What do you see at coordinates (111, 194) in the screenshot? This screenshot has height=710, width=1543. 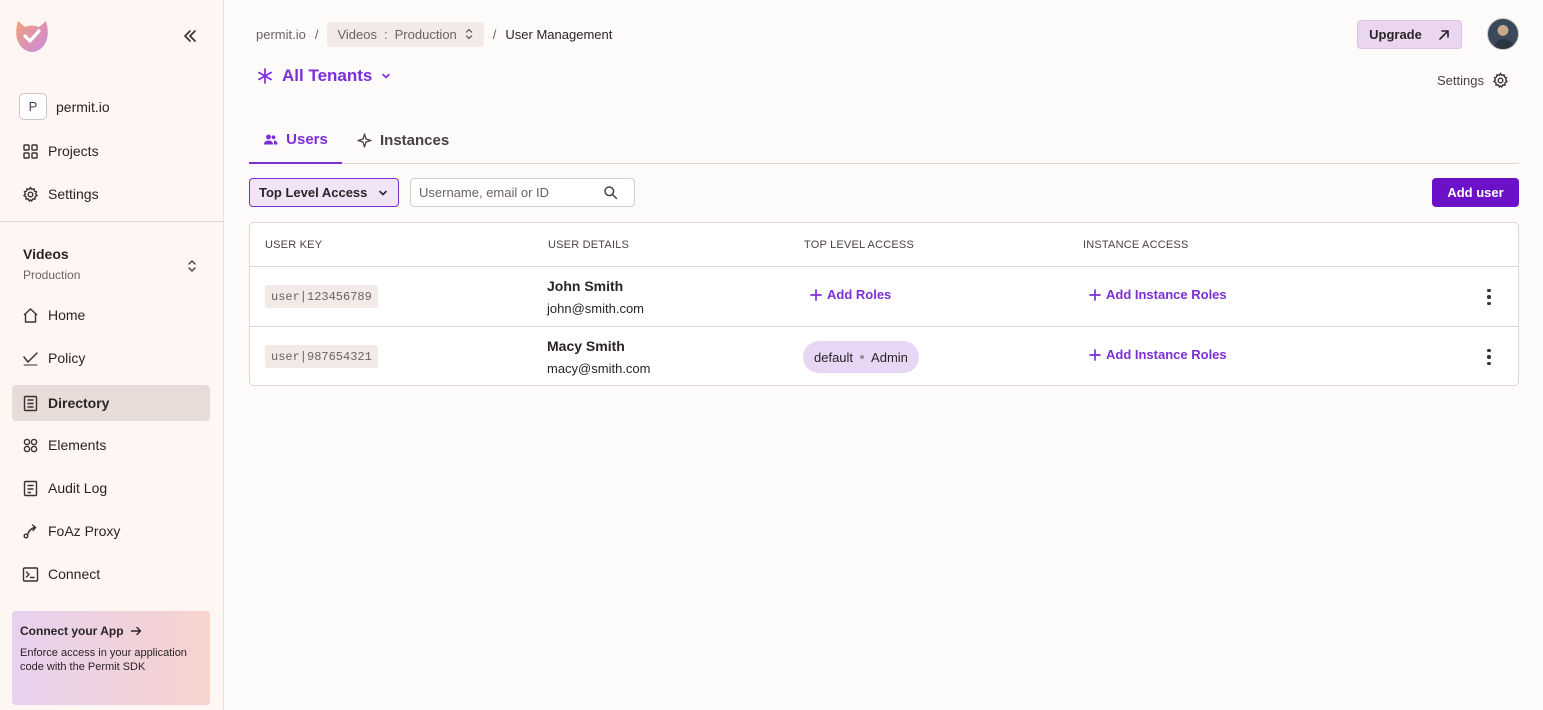 I see `sidebar-item-settings: Settings` at bounding box center [111, 194].